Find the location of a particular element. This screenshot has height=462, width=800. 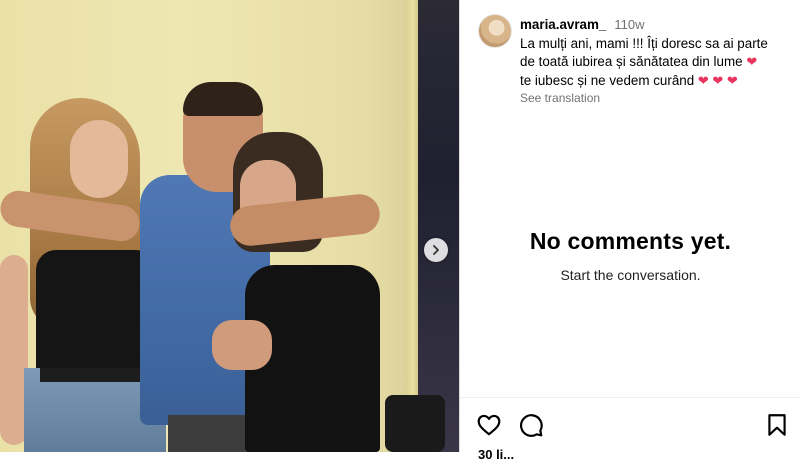

like-button is located at coordinates (489, 425).